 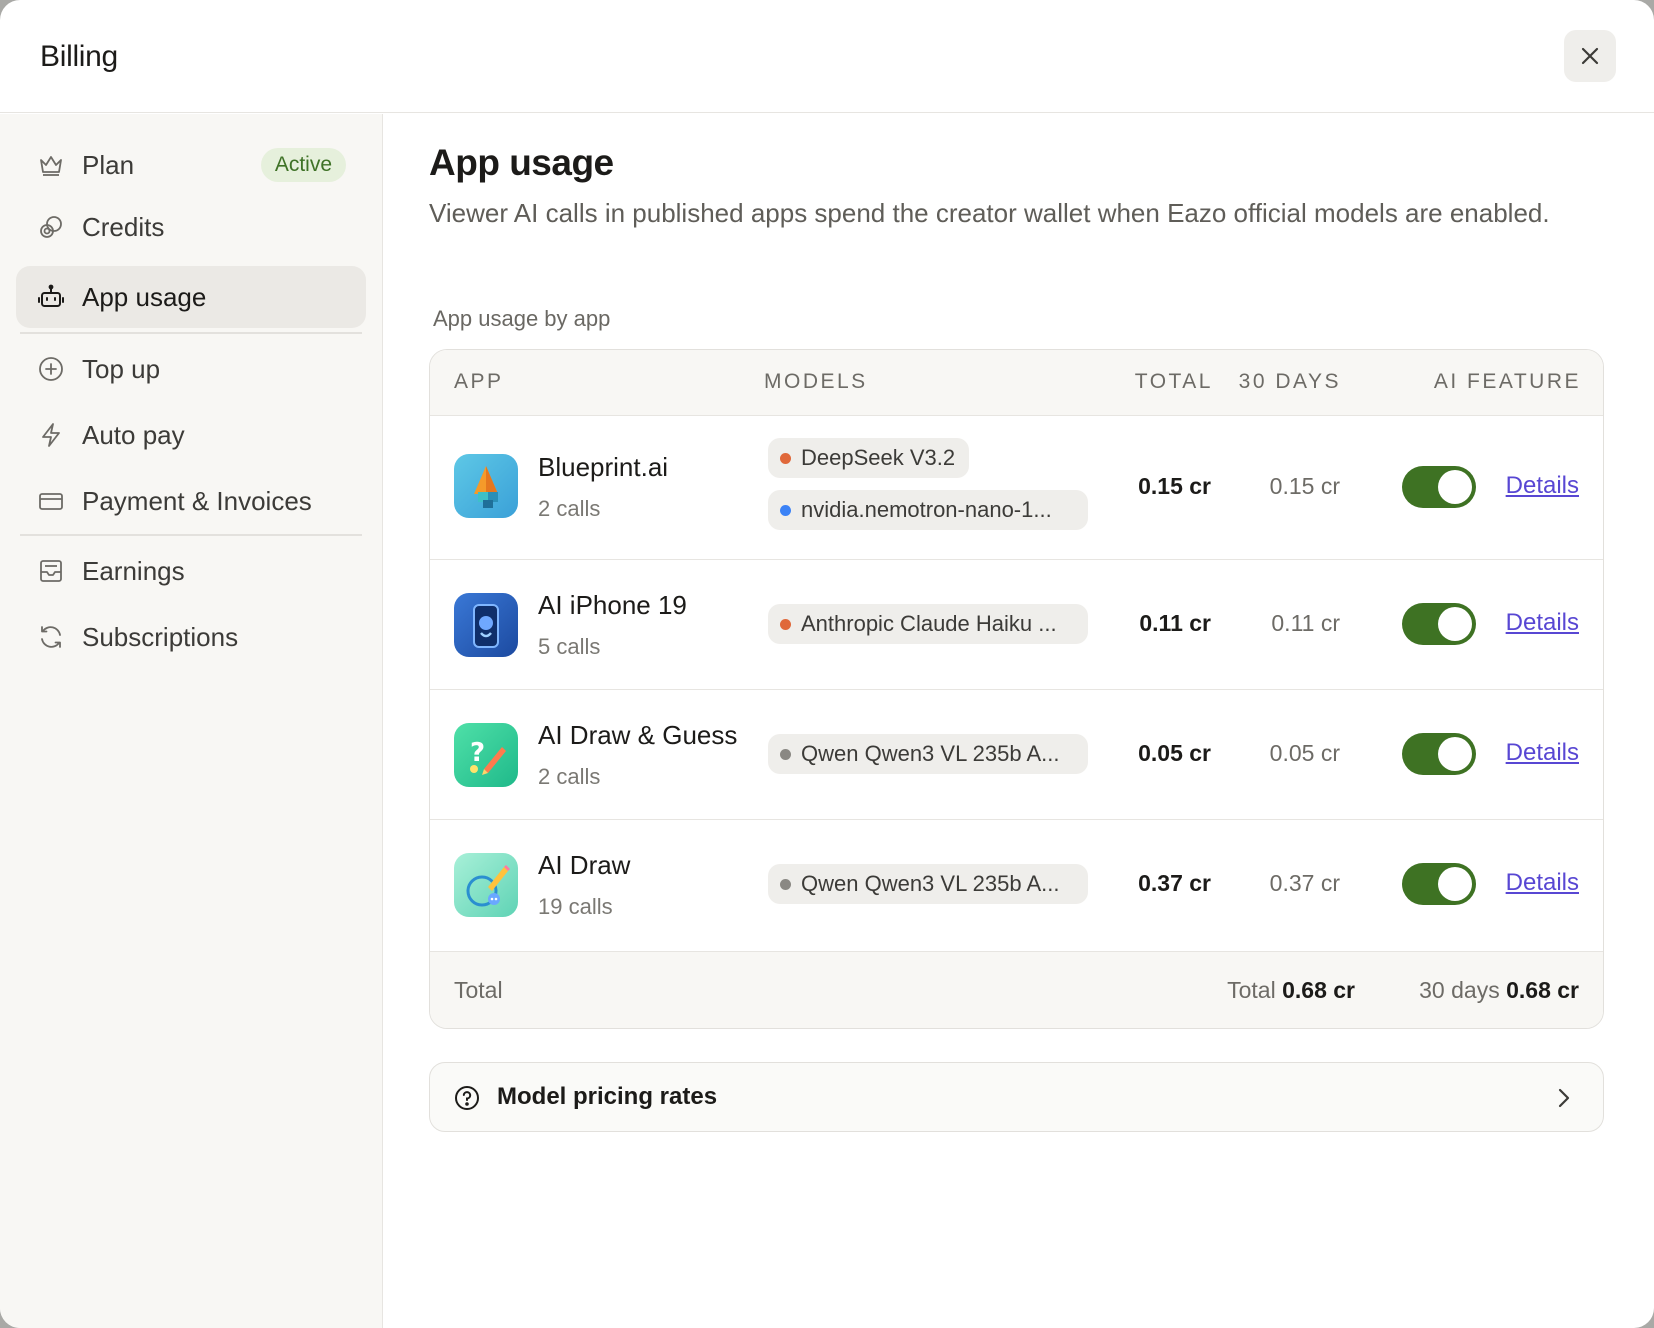 I want to click on sidebar-item-app-usage: App usage, so click(x=191, y=297).